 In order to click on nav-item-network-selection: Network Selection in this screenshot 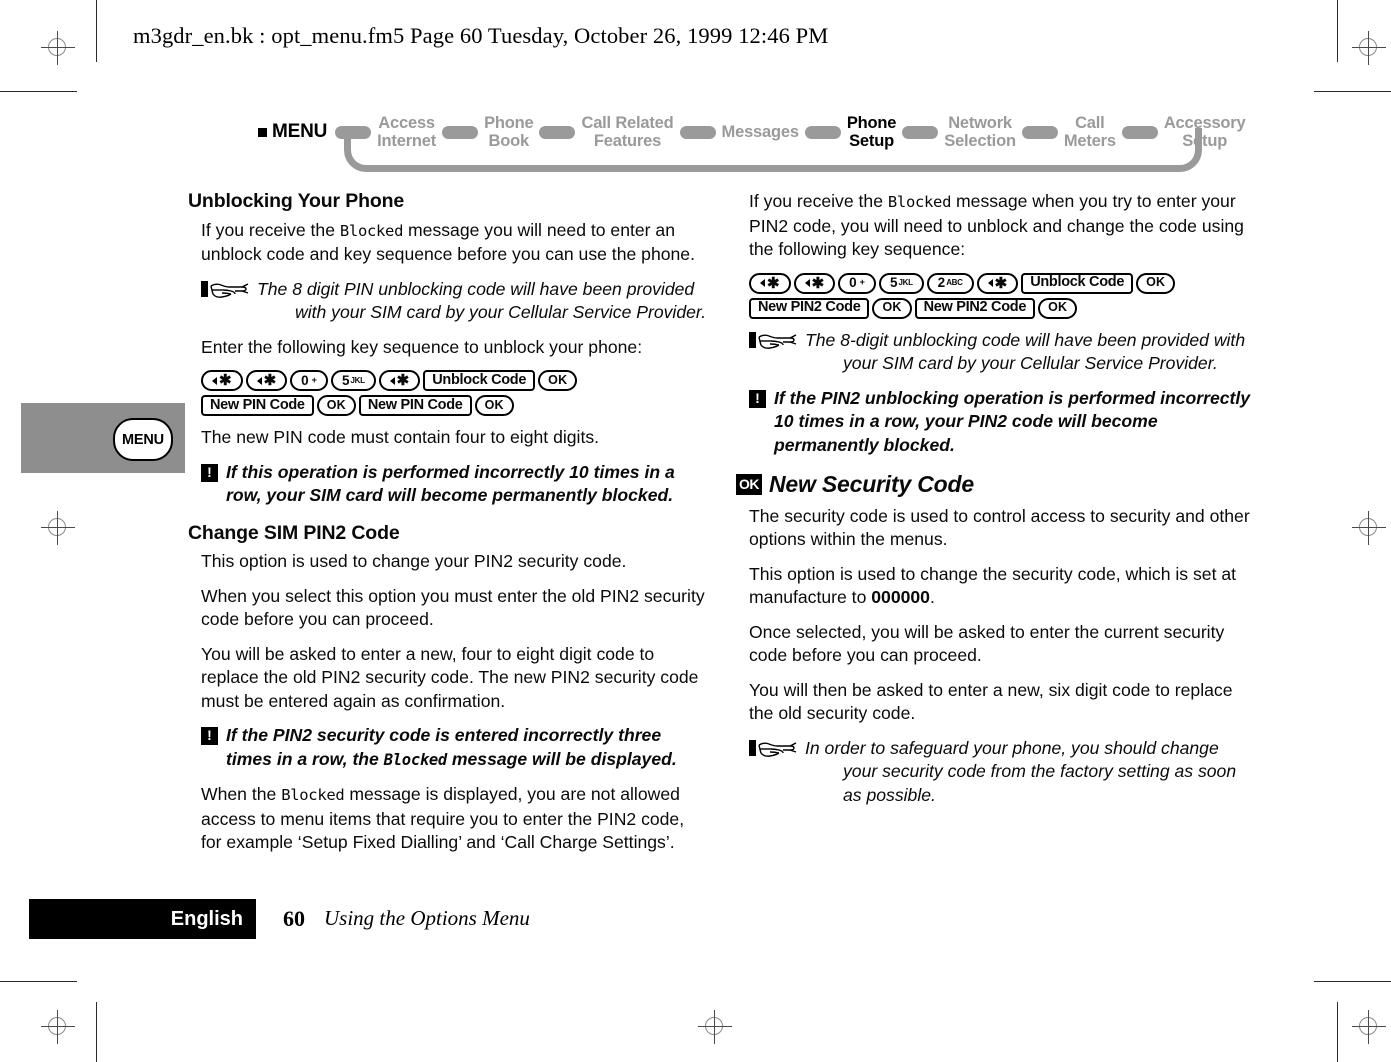, I will do `click(980, 132)`.